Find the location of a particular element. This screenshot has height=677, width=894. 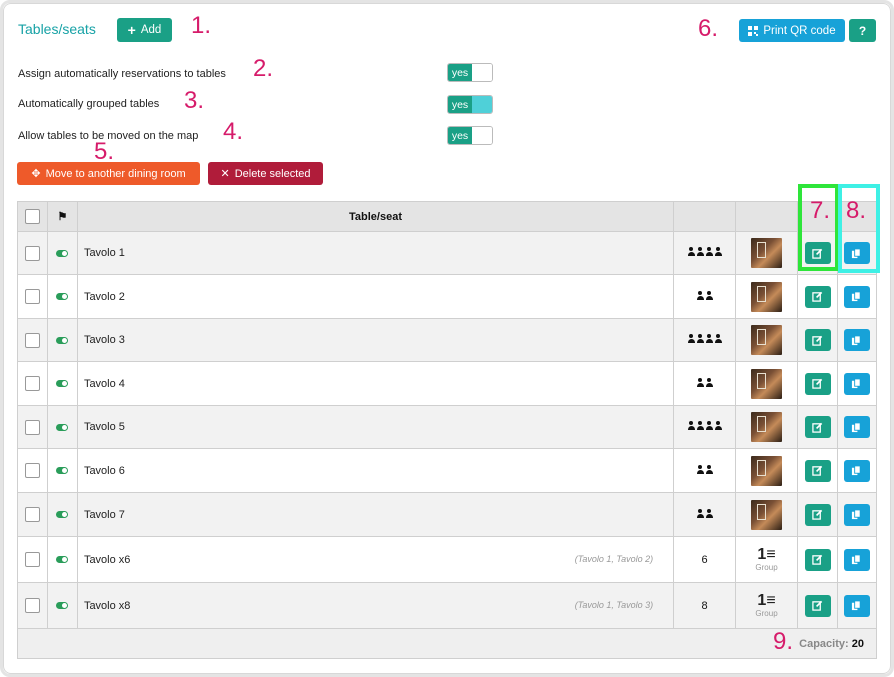

setting-grouped-label: Automatically grouped tables is located at coordinates (89, 104).